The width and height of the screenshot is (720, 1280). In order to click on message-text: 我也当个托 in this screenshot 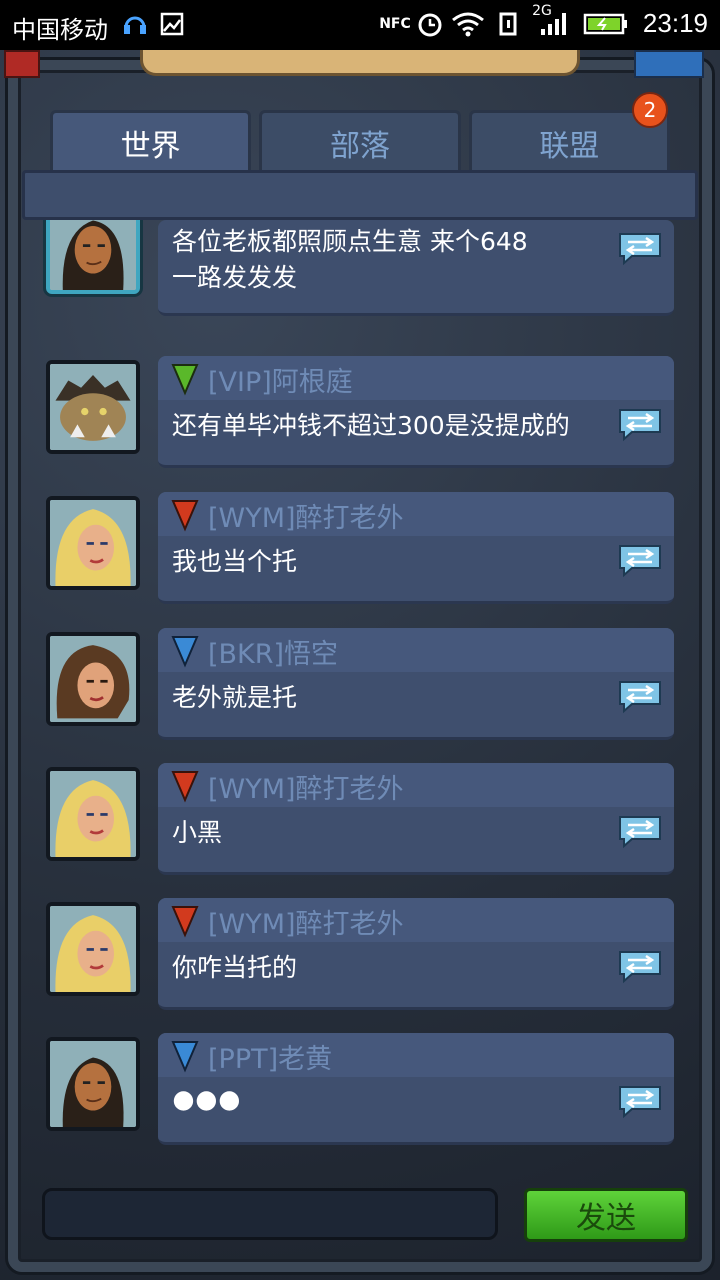, I will do `click(235, 561)`.